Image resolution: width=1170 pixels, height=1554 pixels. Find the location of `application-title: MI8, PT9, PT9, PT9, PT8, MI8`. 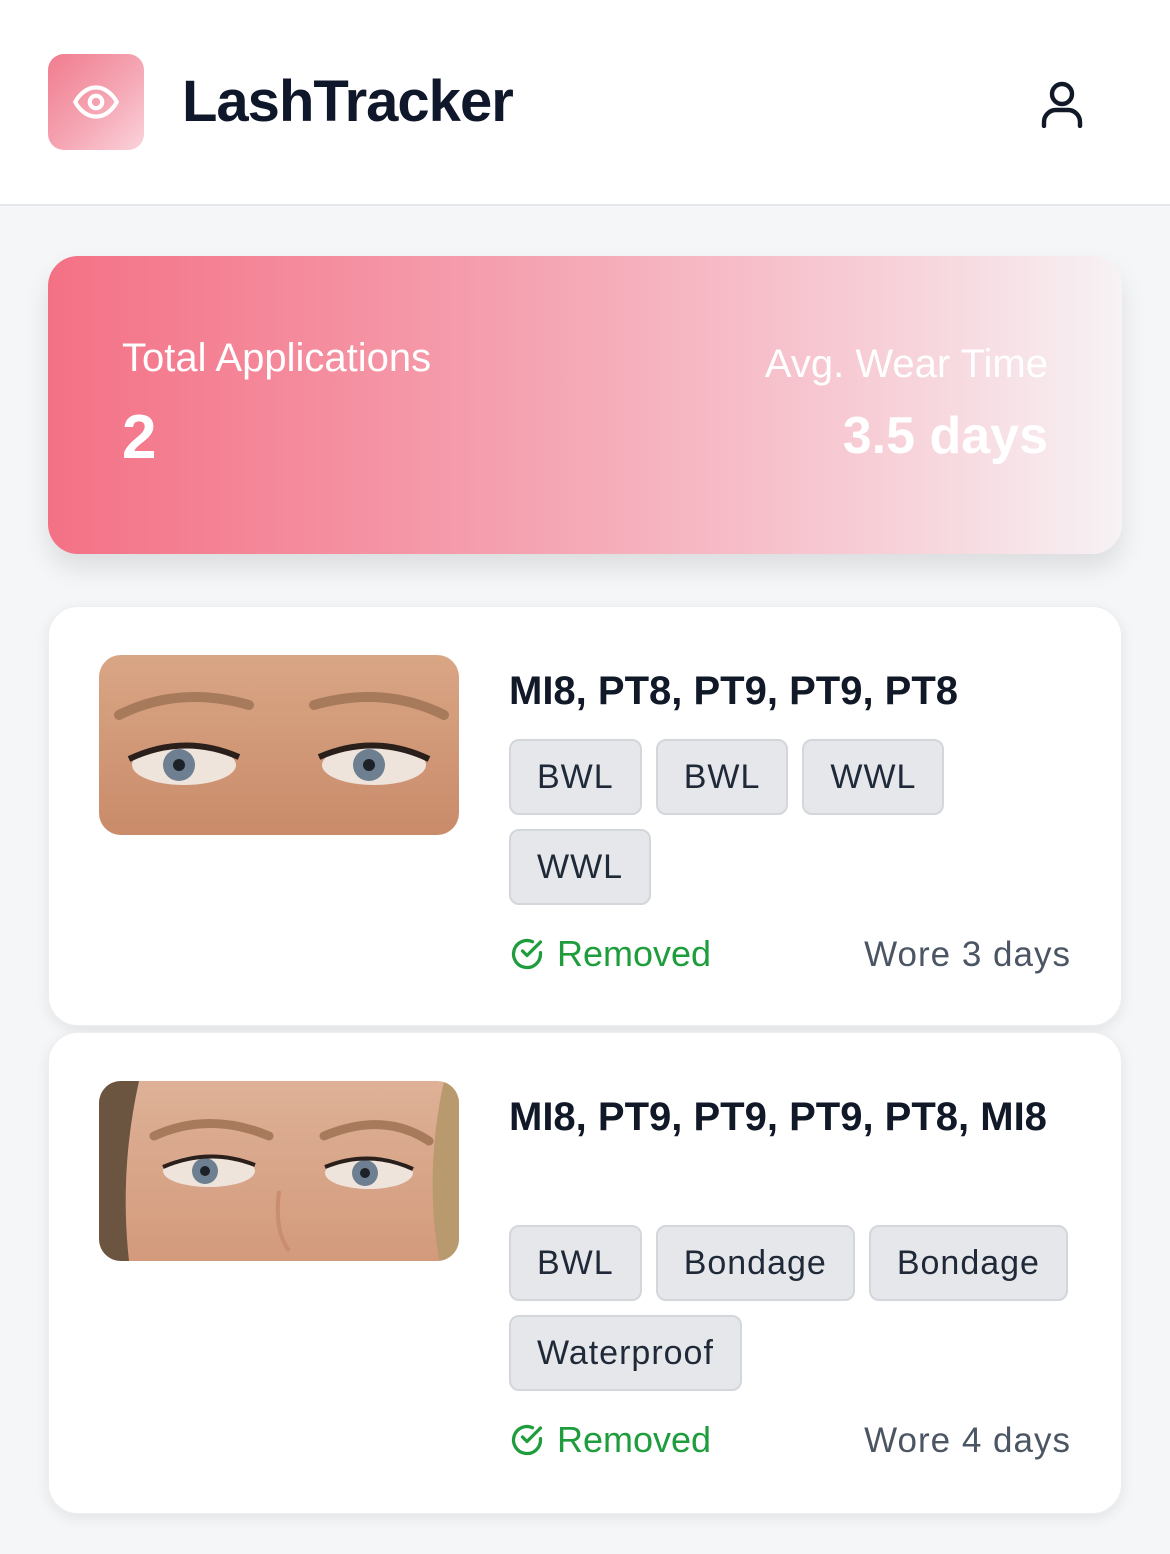

application-title: MI8, PT9, PT9, PT9, PT8, MI8 is located at coordinates (778, 1117).